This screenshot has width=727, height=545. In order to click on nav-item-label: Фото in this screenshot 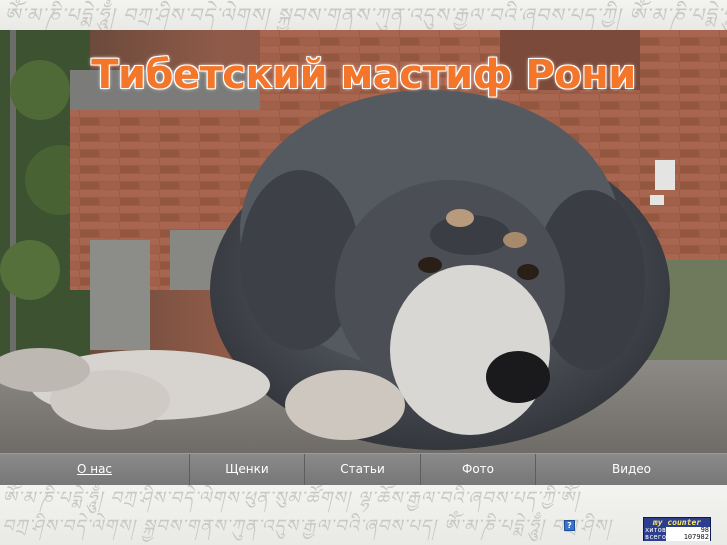, I will do `click(478, 469)`.